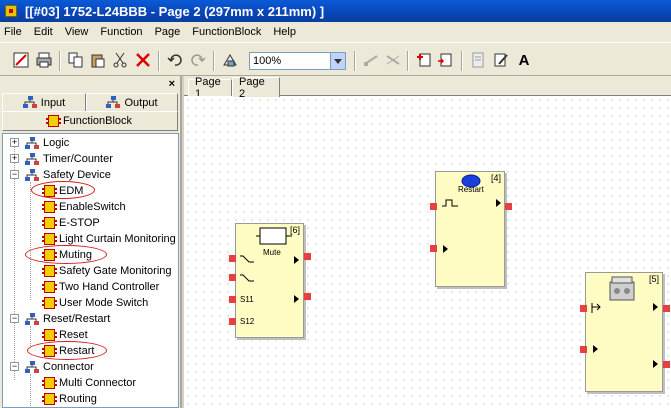 Image resolution: width=671 pixels, height=408 pixels. I want to click on tree-item-estop: E-STOP, so click(71, 223).